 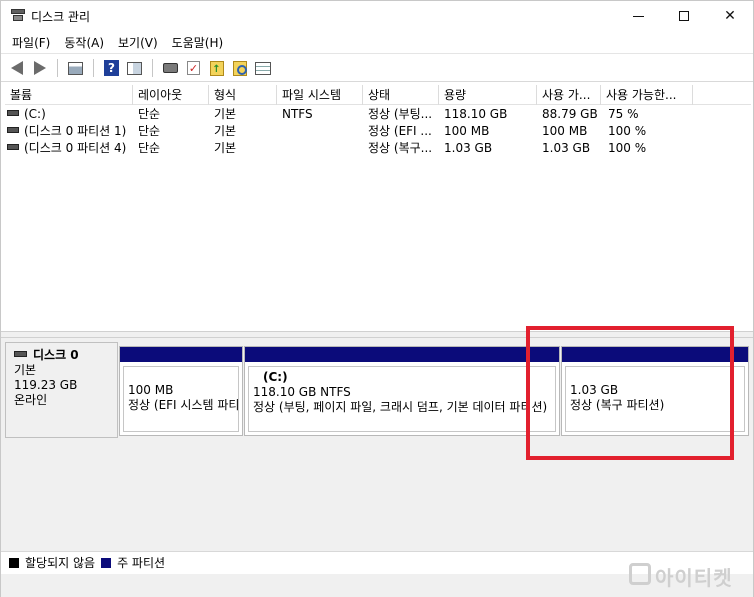 I want to click on properties-button, so click(x=134, y=68).